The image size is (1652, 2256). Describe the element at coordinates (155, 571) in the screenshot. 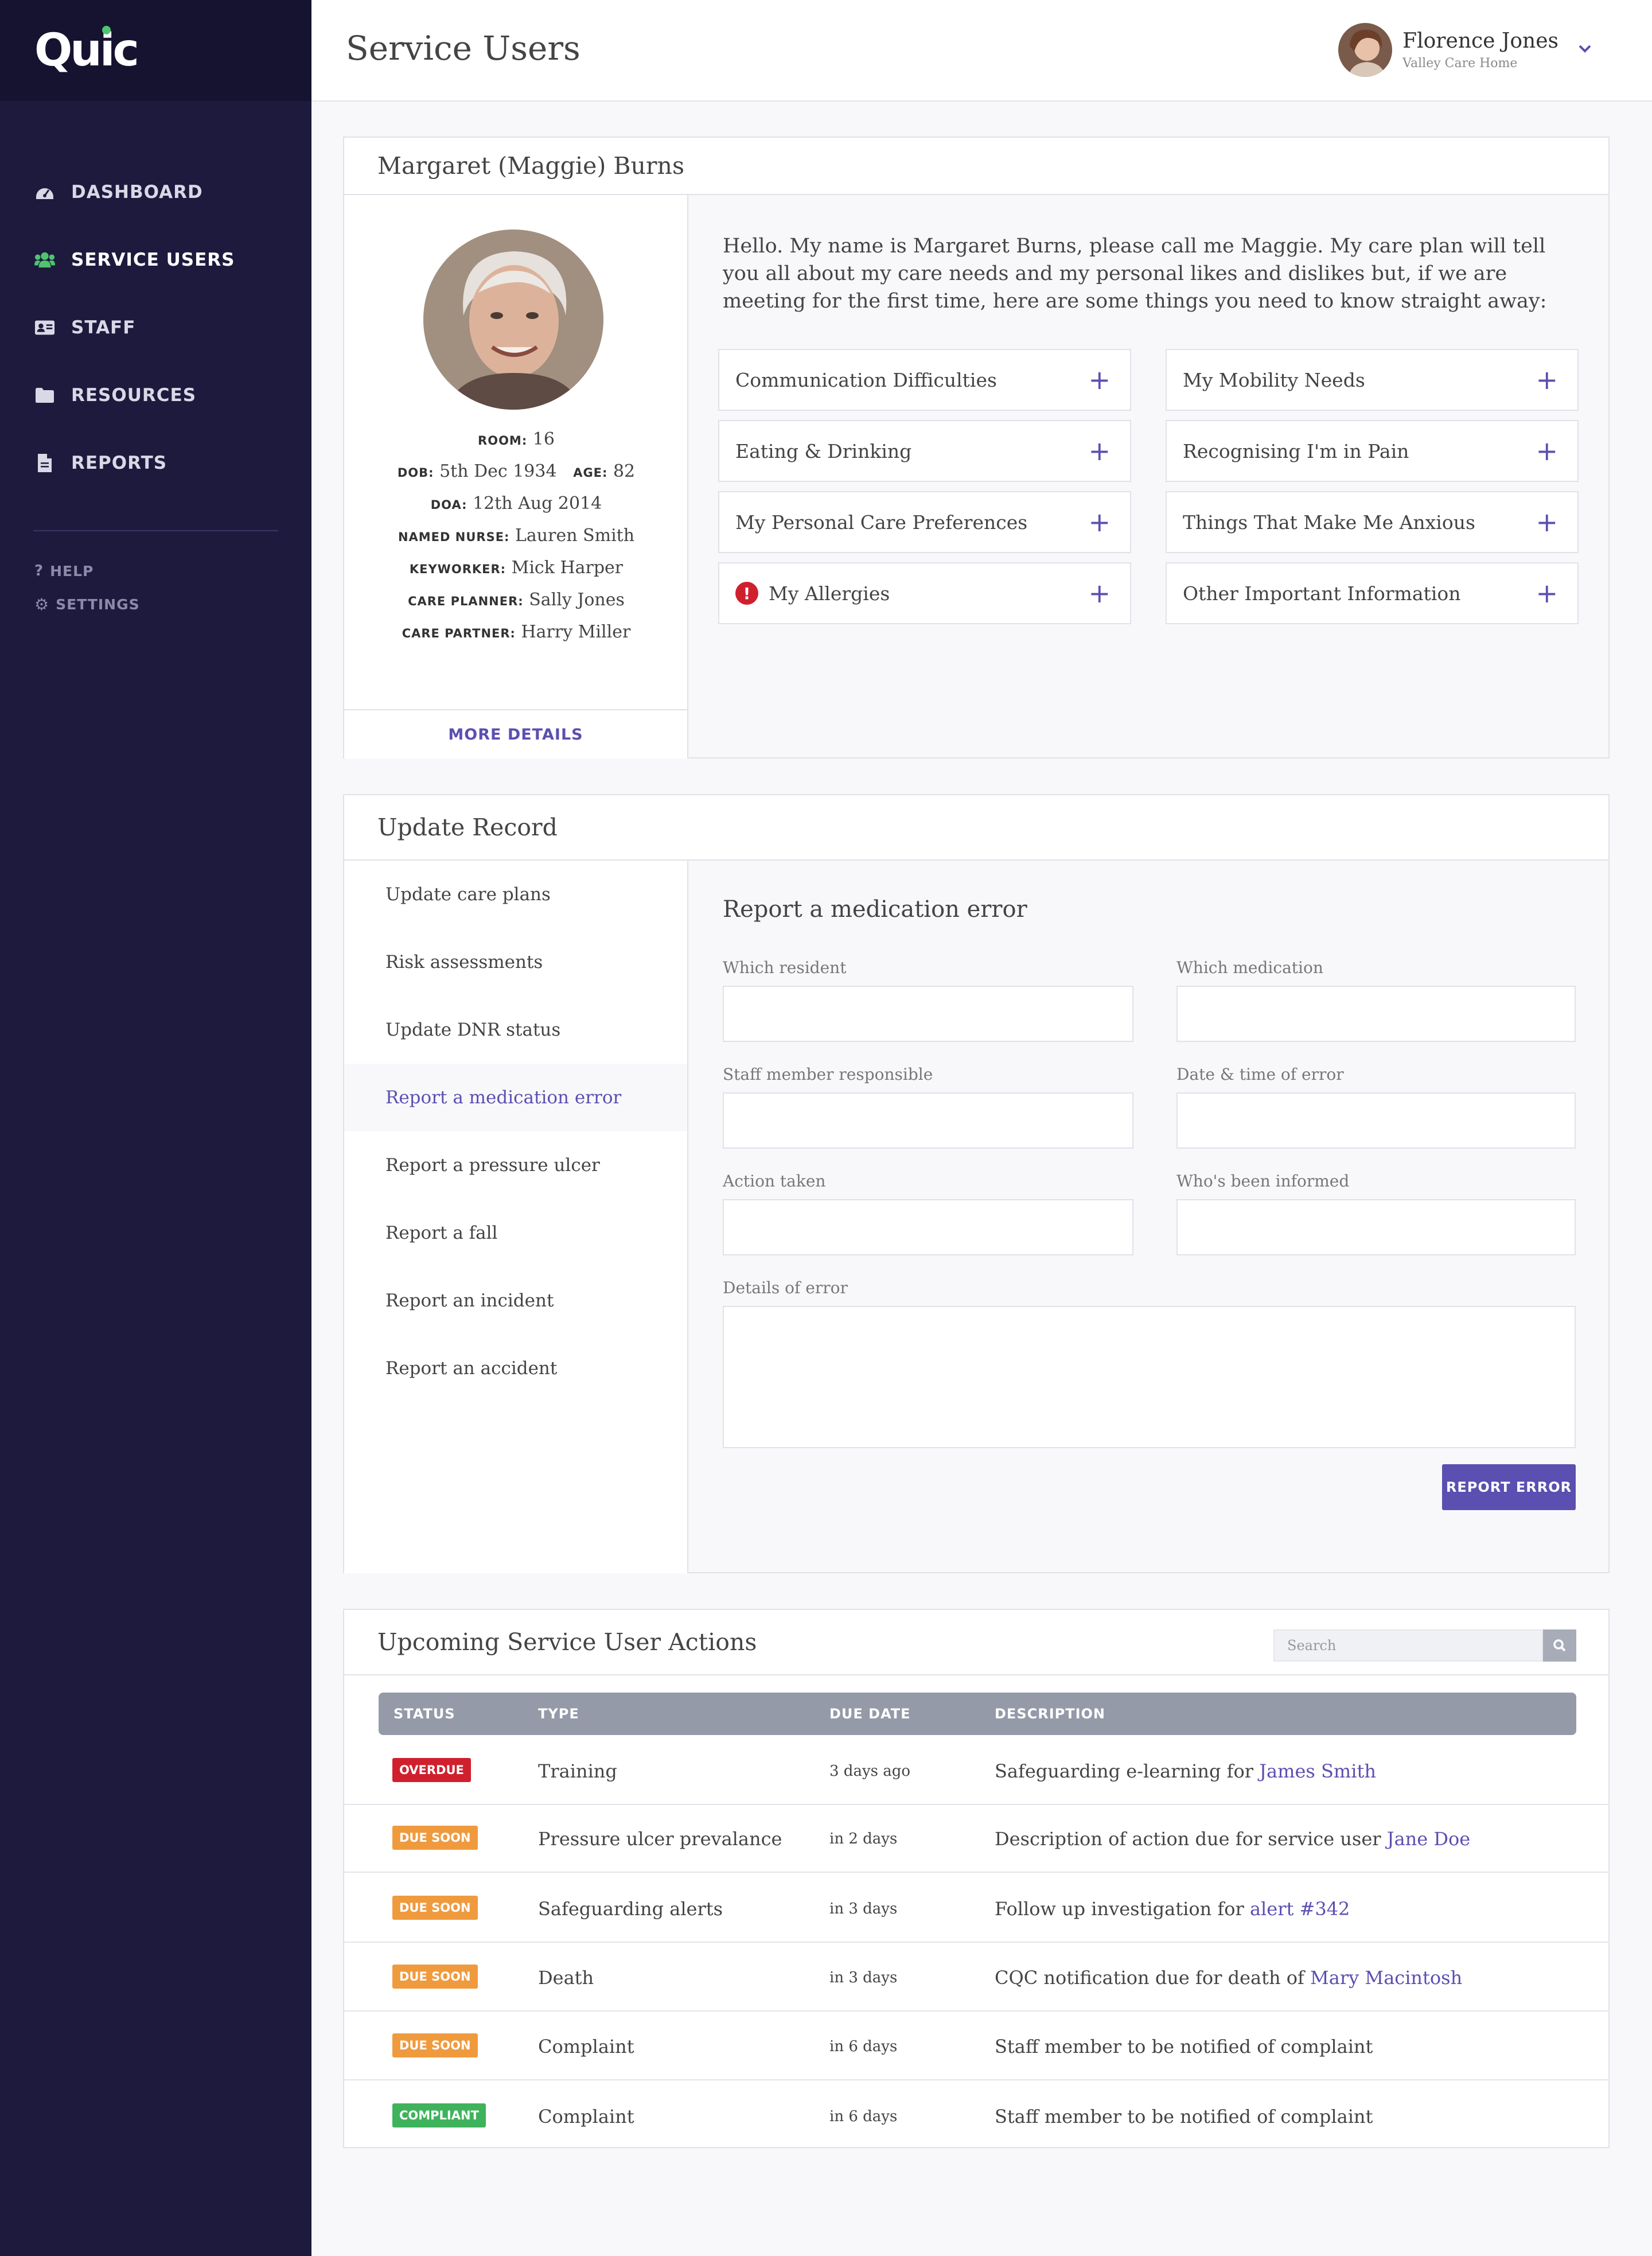

I see `help-link: ? HELP` at that location.